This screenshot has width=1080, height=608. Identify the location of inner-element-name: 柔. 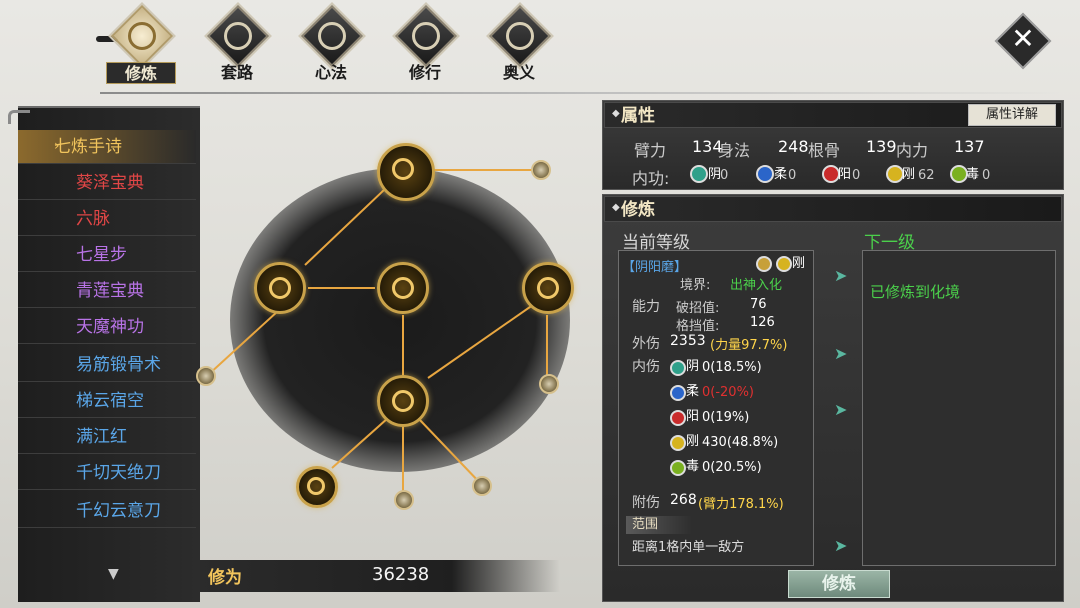
(693, 391).